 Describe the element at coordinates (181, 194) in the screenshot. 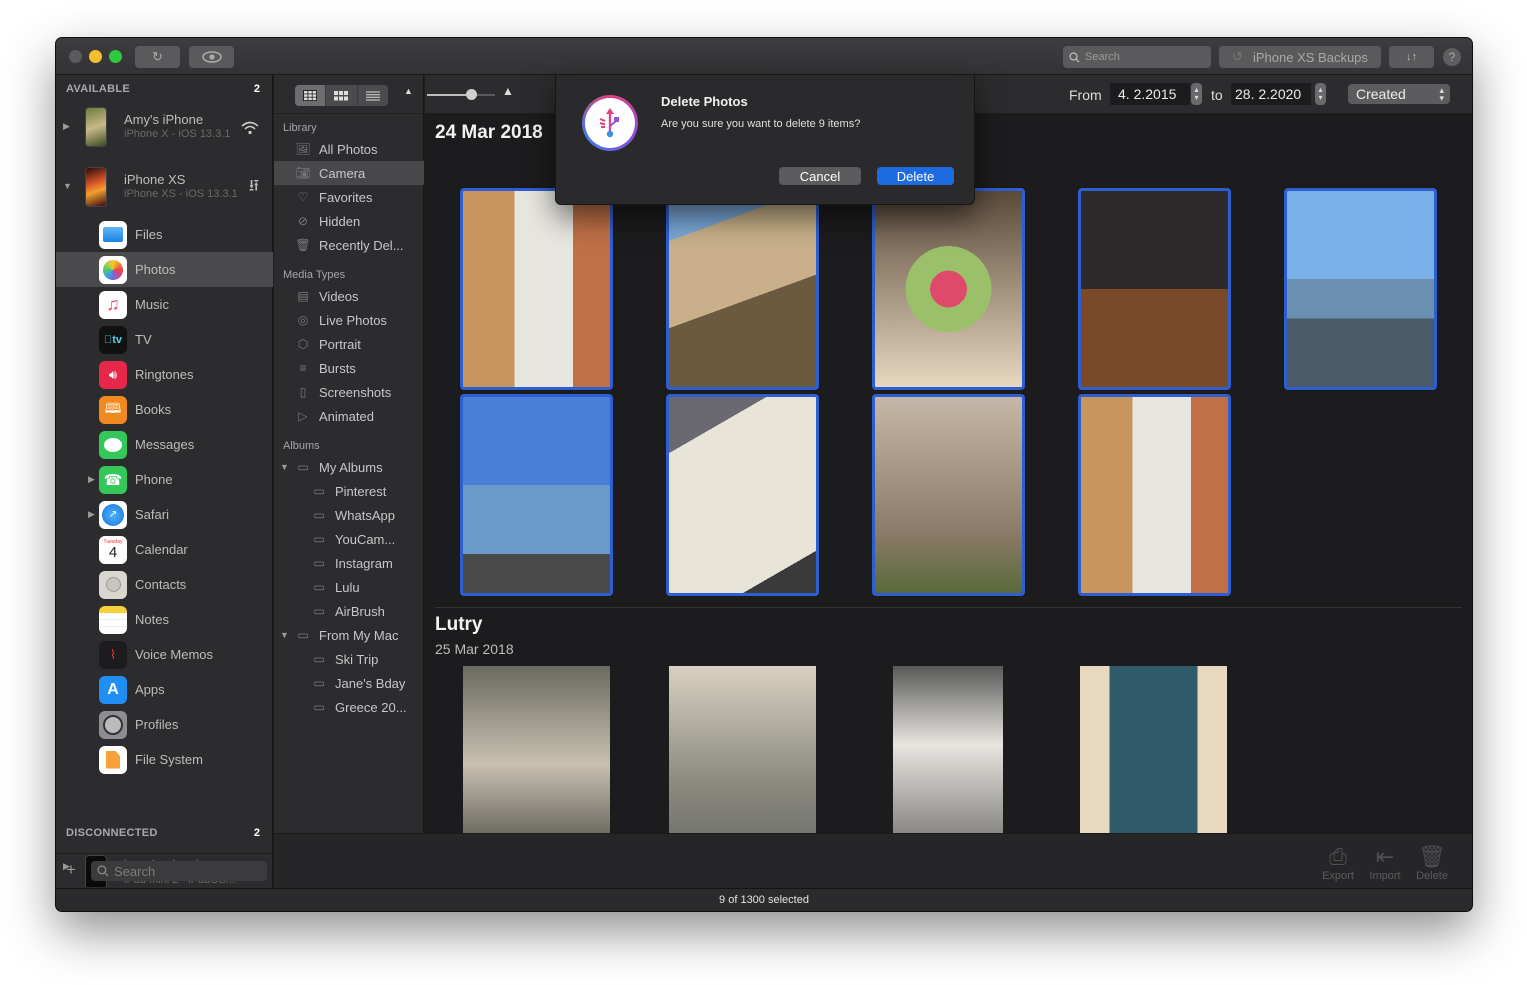

I see `device-subtitle: iPhone XS - iOS 13.3.1` at that location.